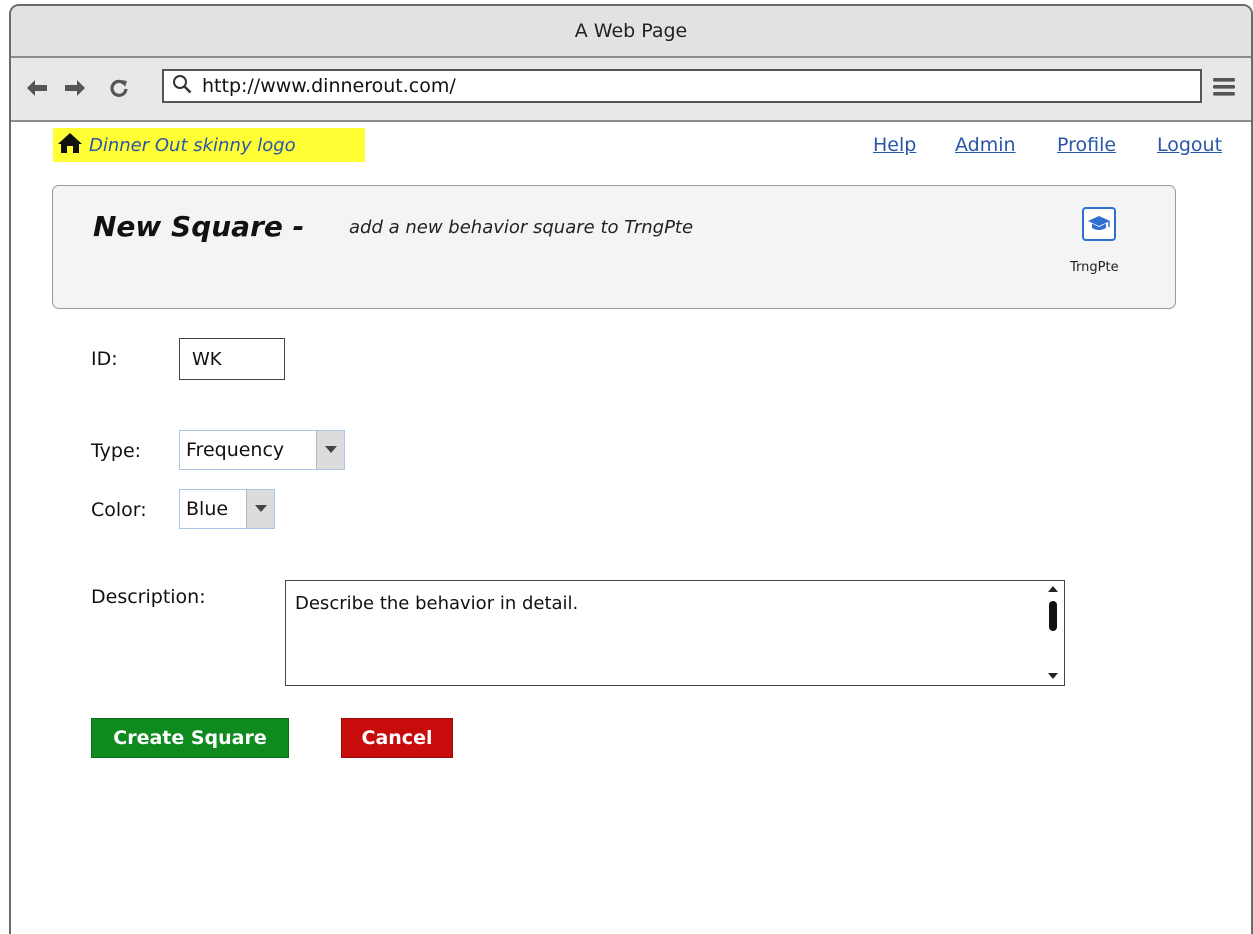 The width and height of the screenshot is (1253, 934). I want to click on url-input, so click(682, 86).